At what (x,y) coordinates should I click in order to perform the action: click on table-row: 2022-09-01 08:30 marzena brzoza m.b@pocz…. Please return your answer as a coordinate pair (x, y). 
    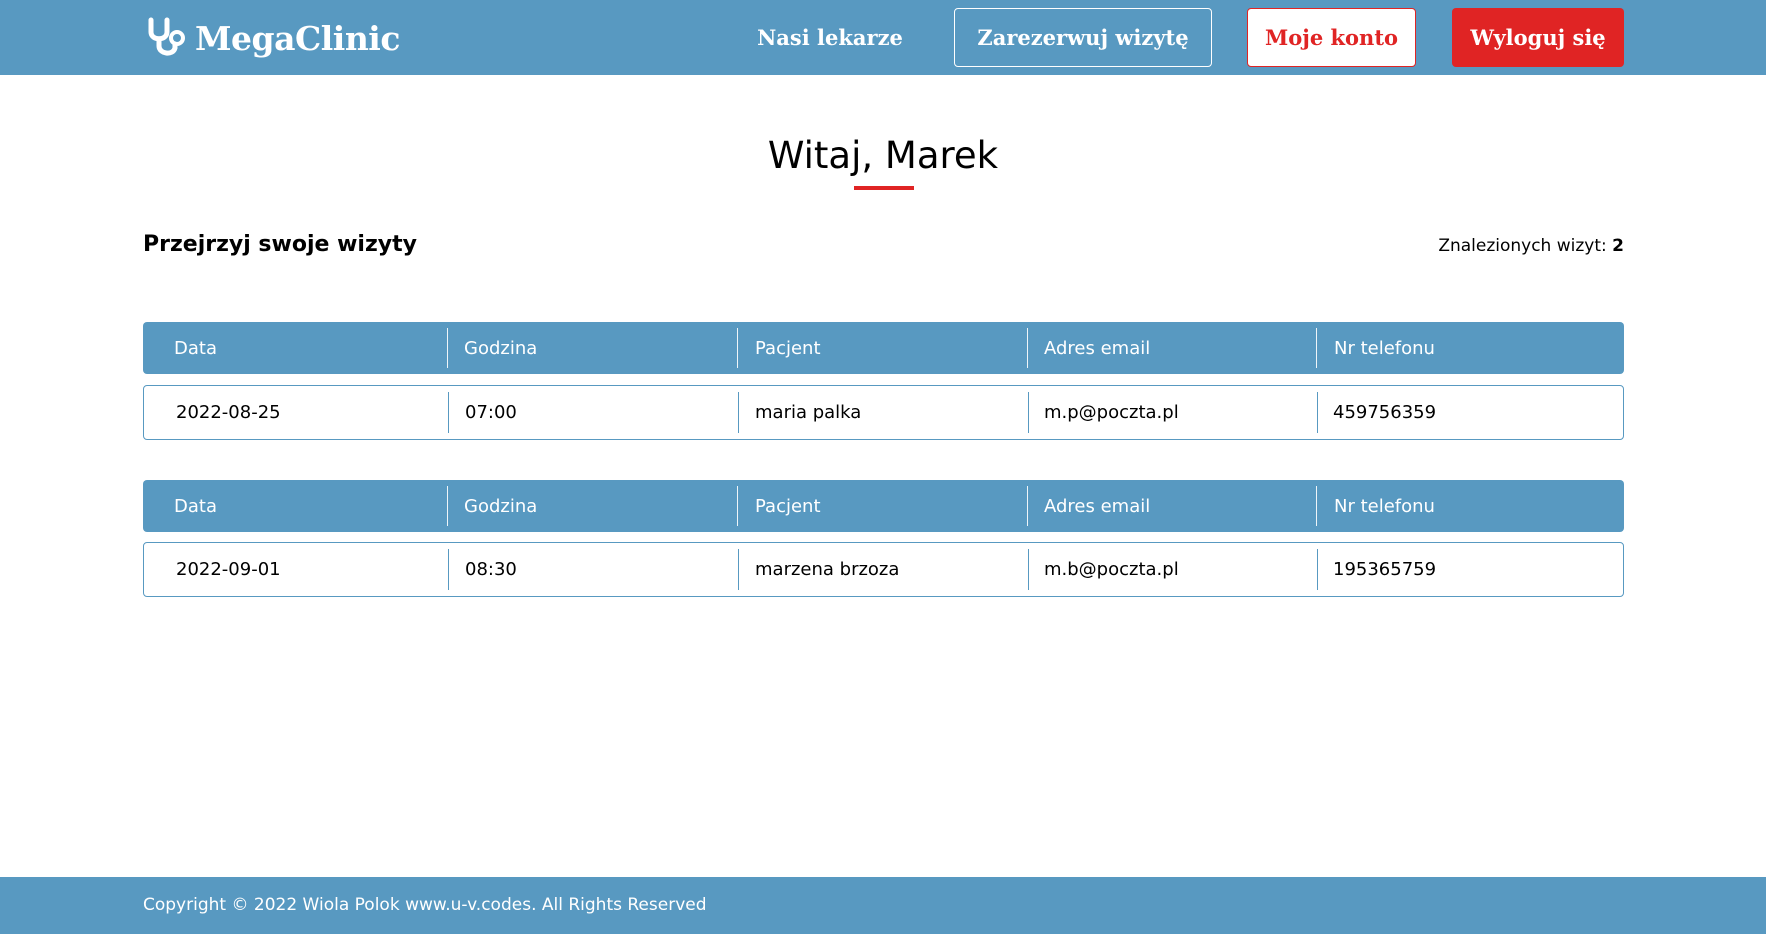
    Looking at the image, I should click on (883, 569).